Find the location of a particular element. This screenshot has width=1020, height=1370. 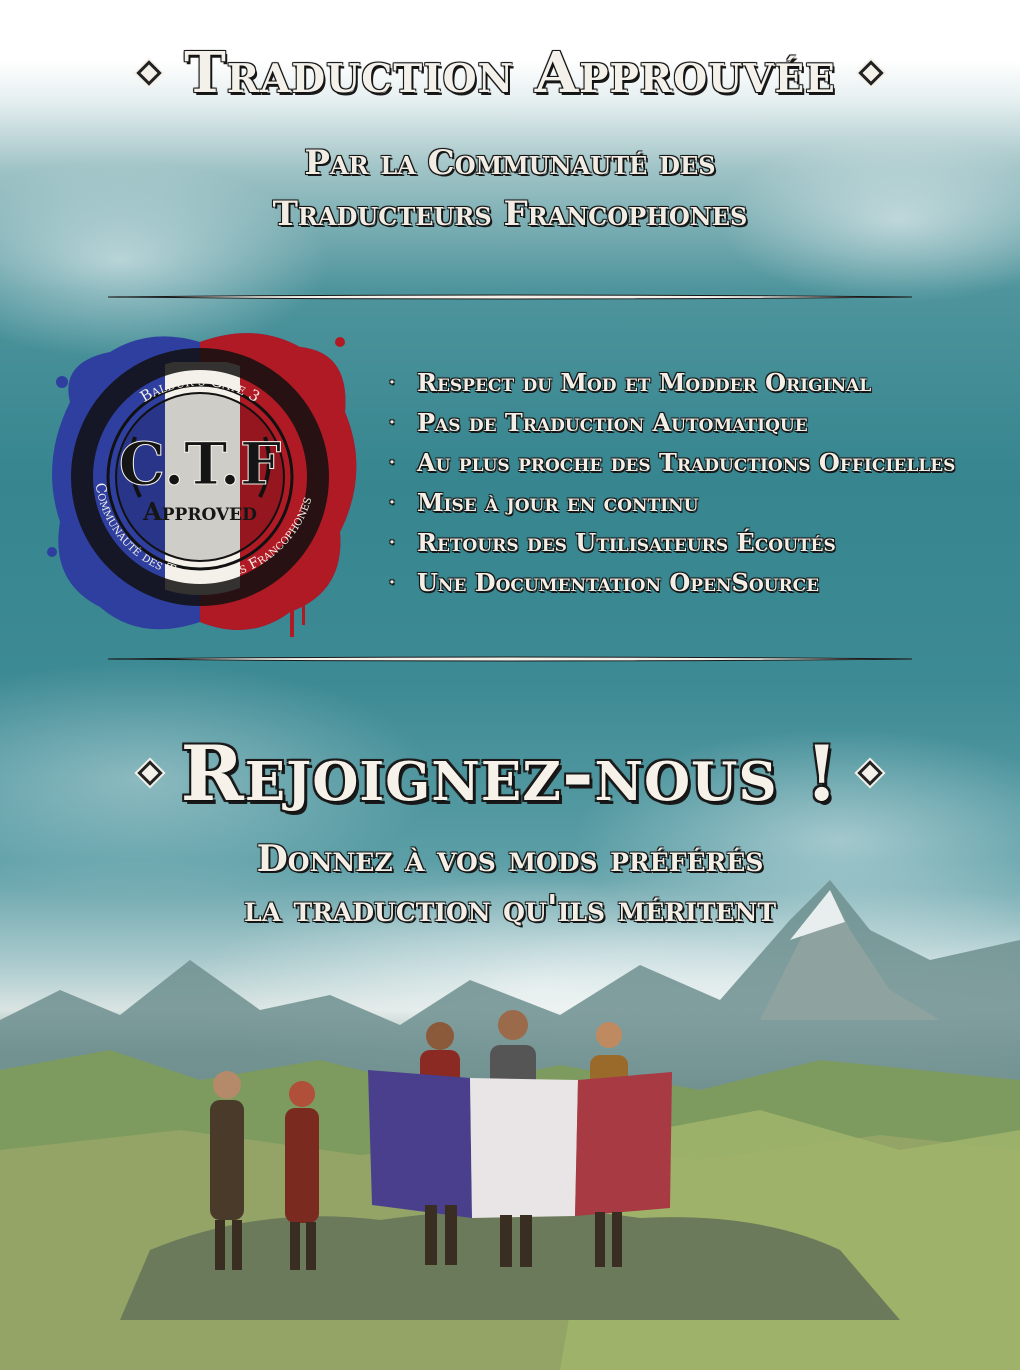

page-title: Traduction Approuvée is located at coordinates (510, 73).